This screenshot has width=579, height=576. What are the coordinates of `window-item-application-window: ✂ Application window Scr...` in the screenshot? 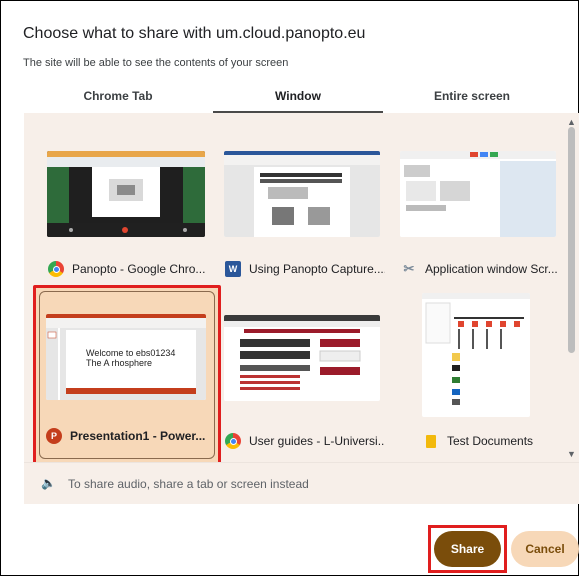 It's located at (486, 199).